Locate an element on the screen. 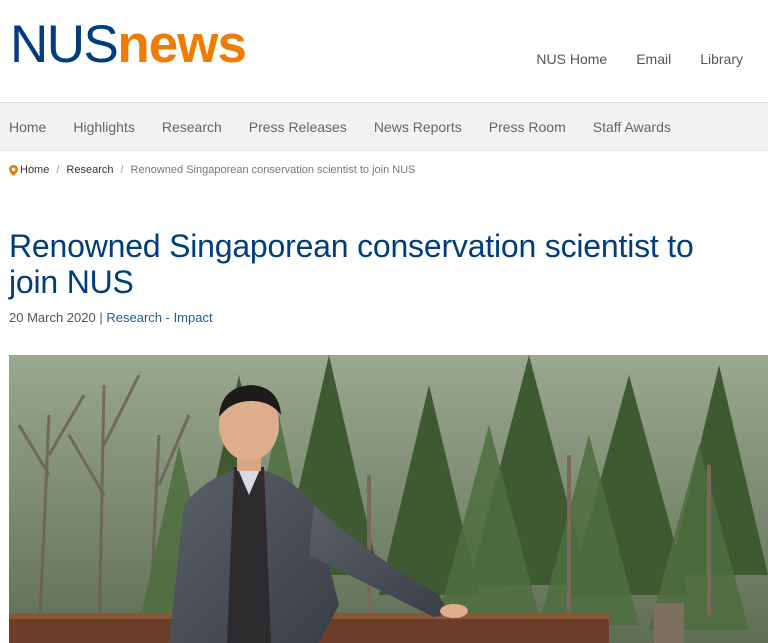  article-meta: 20 March 2020 | Research - Impact is located at coordinates (111, 317).